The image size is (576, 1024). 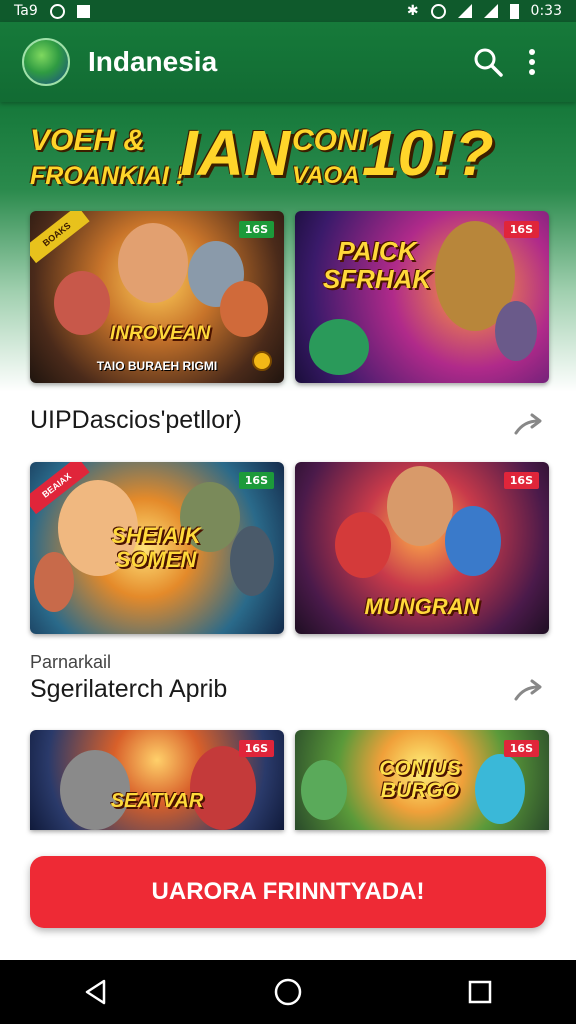 I want to click on search-button, so click(x=488, y=62).